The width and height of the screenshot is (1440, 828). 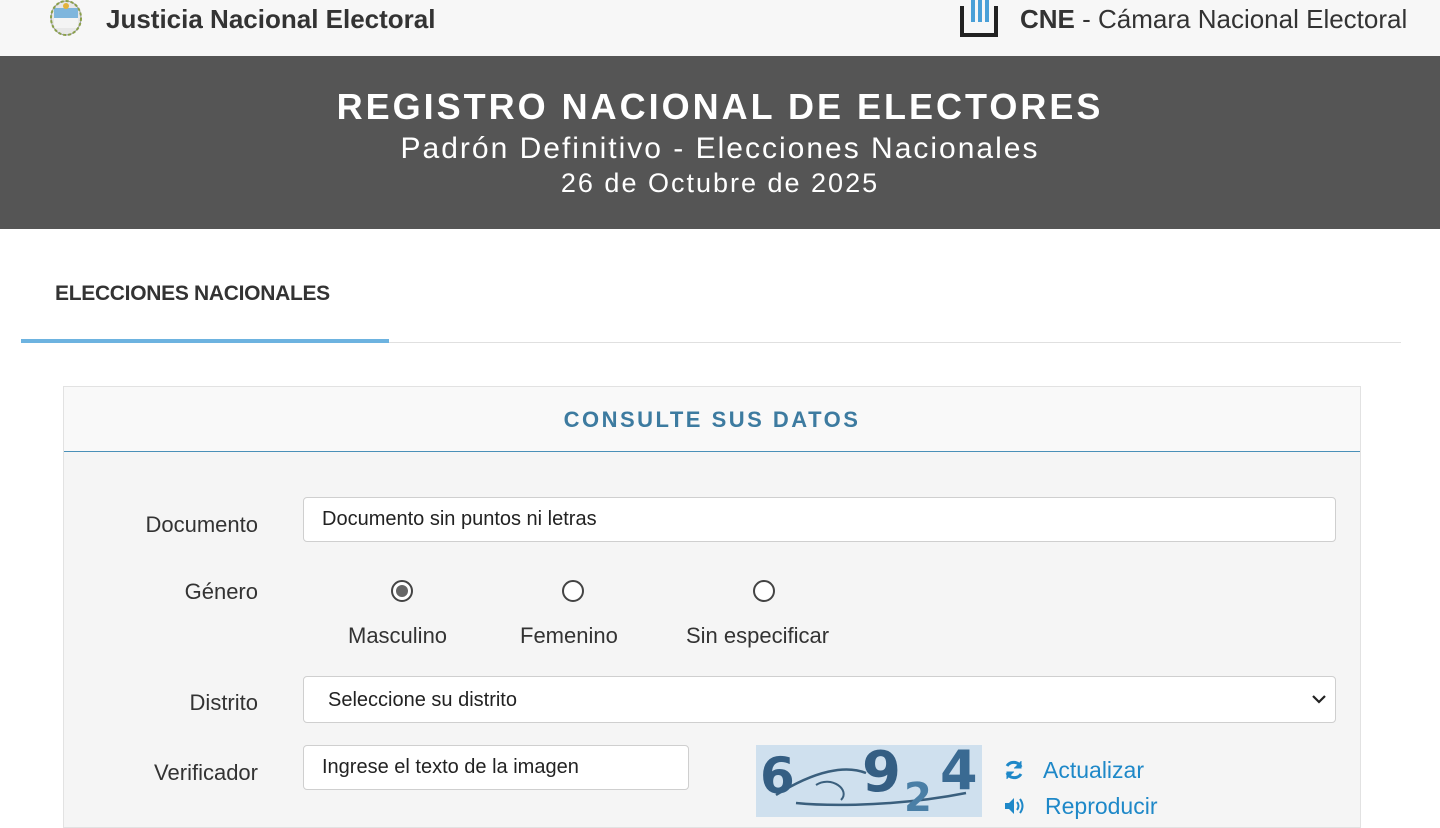 I want to click on radio-sin-especificar, so click(x=764, y=591).